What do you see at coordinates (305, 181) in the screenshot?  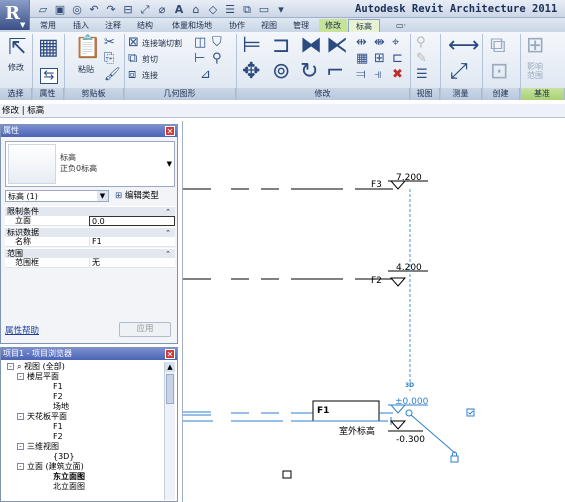 I see `level-f3: F3 7.200` at bounding box center [305, 181].